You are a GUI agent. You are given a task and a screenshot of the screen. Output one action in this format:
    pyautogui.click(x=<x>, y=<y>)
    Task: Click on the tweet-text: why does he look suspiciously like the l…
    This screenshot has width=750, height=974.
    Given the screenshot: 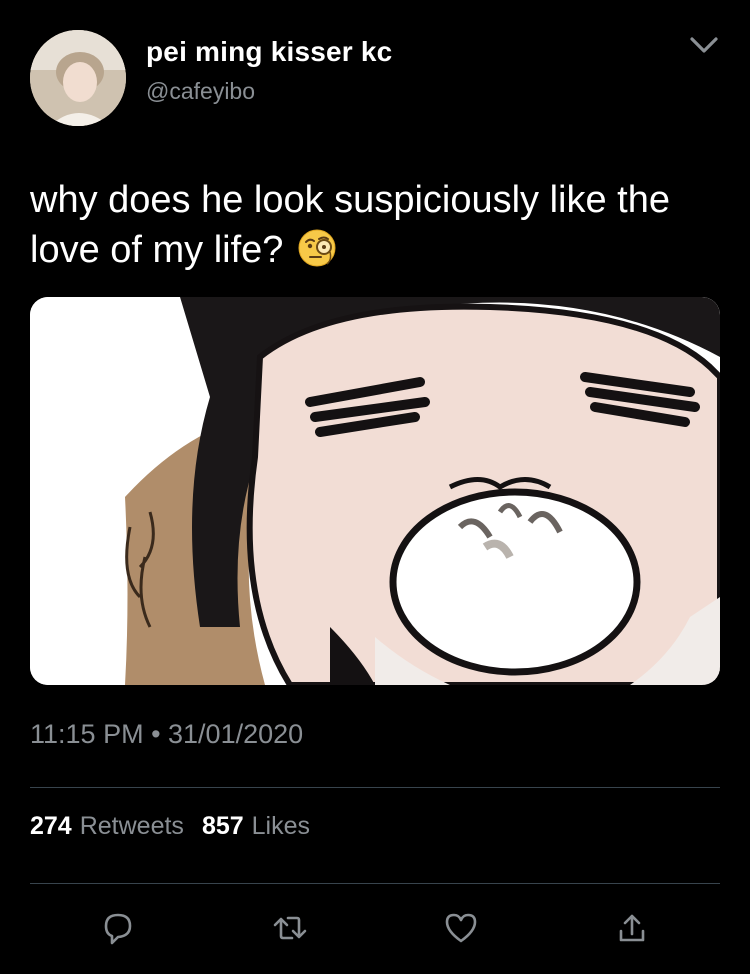 What is the action you would take?
    pyautogui.click(x=375, y=225)
    